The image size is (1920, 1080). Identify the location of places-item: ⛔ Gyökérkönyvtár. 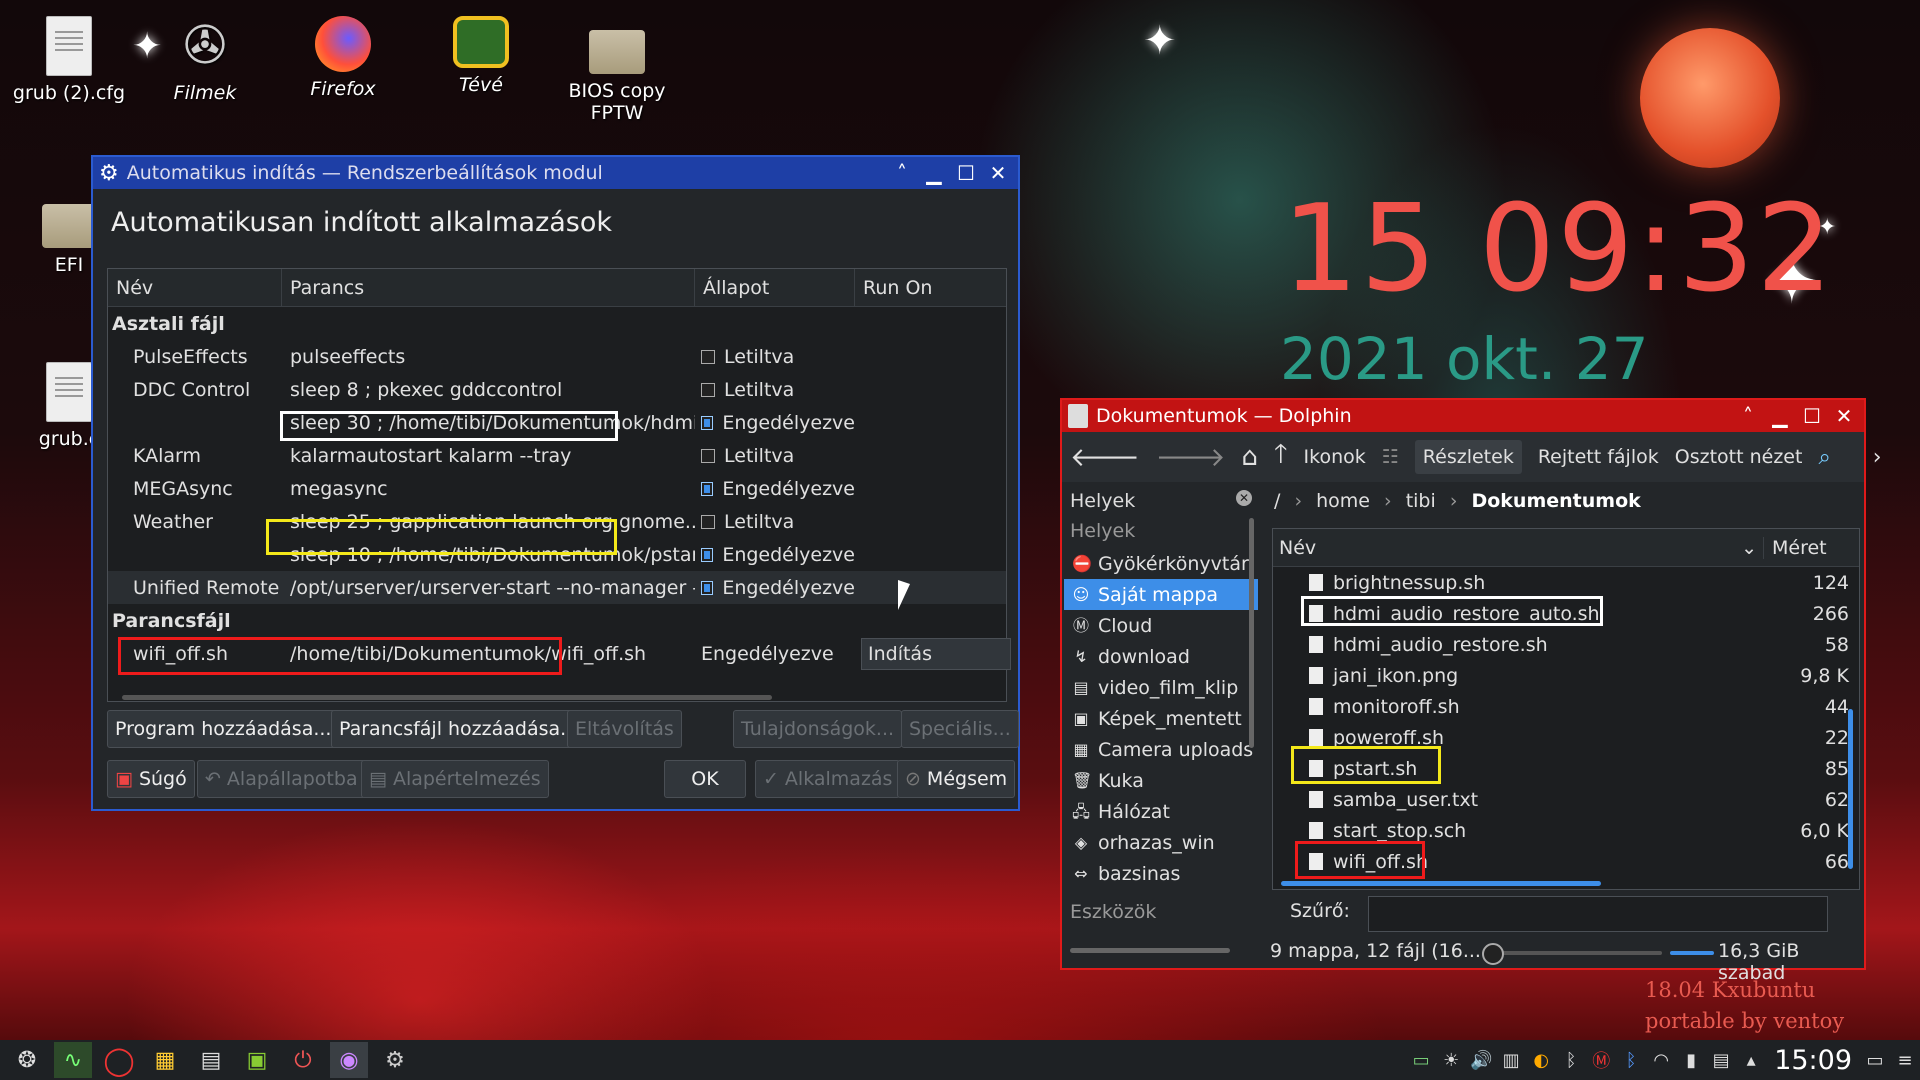
(1161, 563).